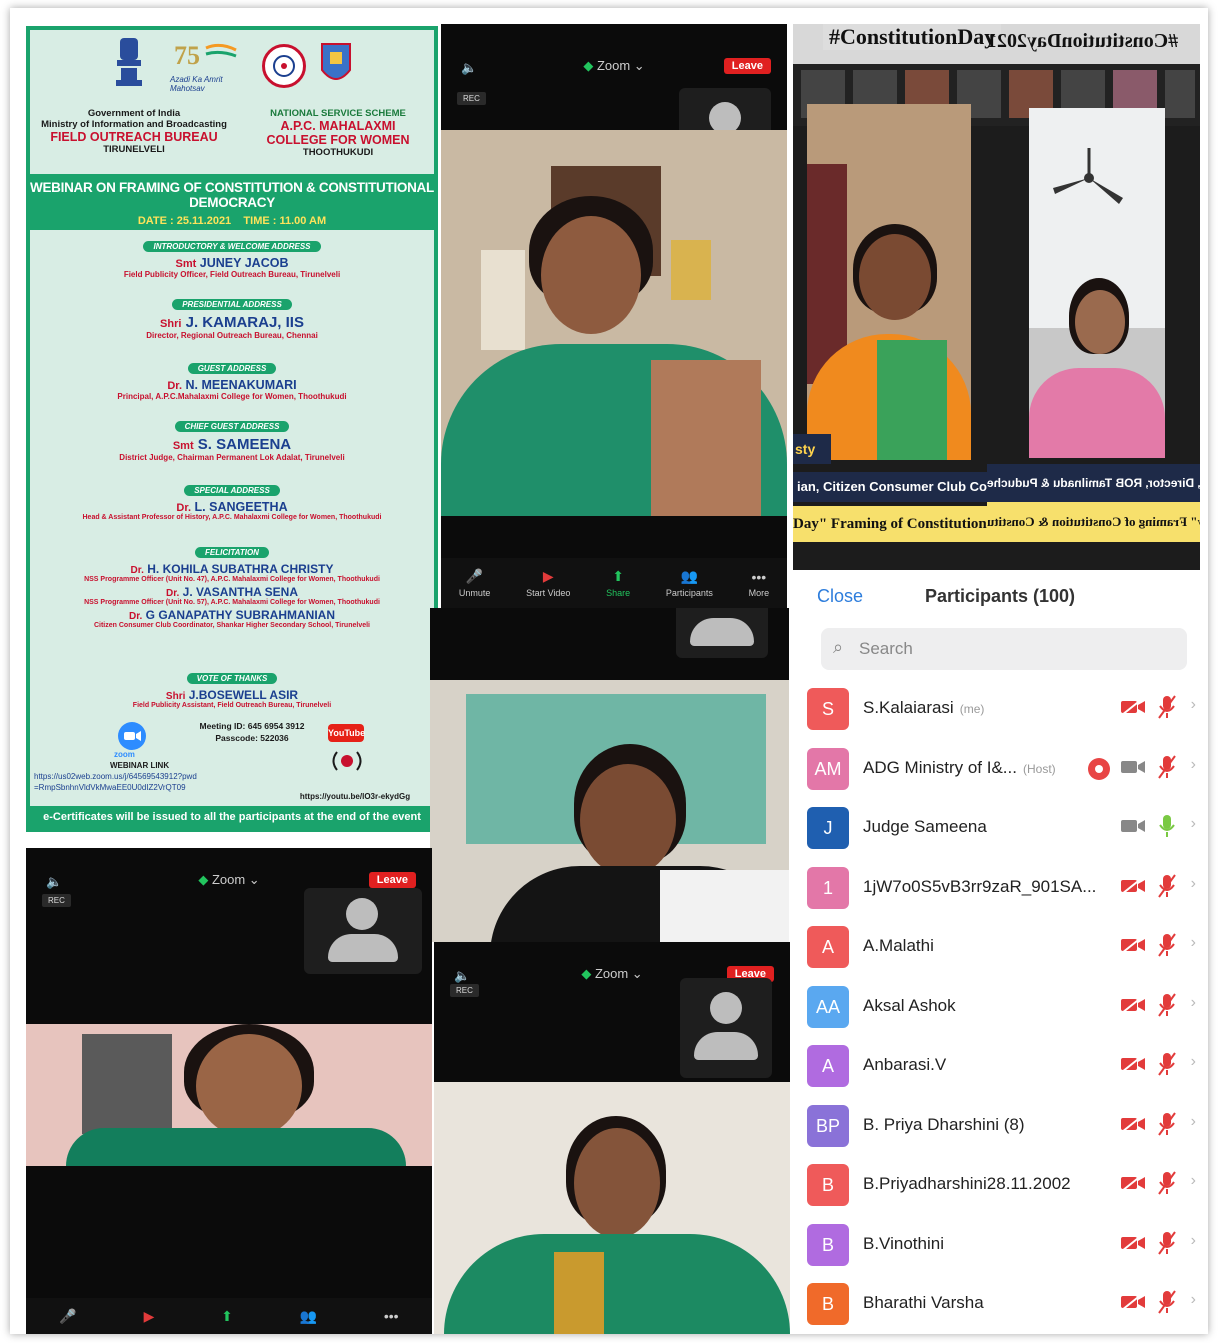  I want to click on toolbar-participants-button: 👥 Participants, so click(689, 583).